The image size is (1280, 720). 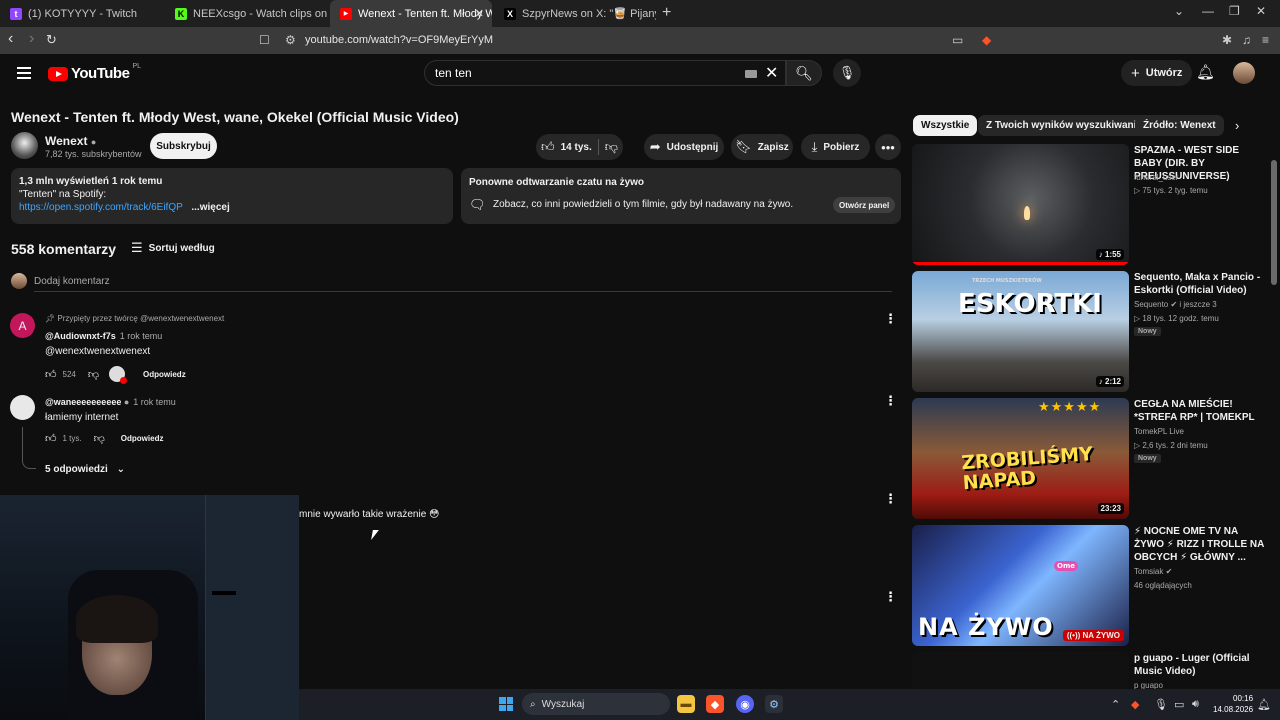 I want to click on volume-icon: 🔊︎, so click(x=1195, y=704).